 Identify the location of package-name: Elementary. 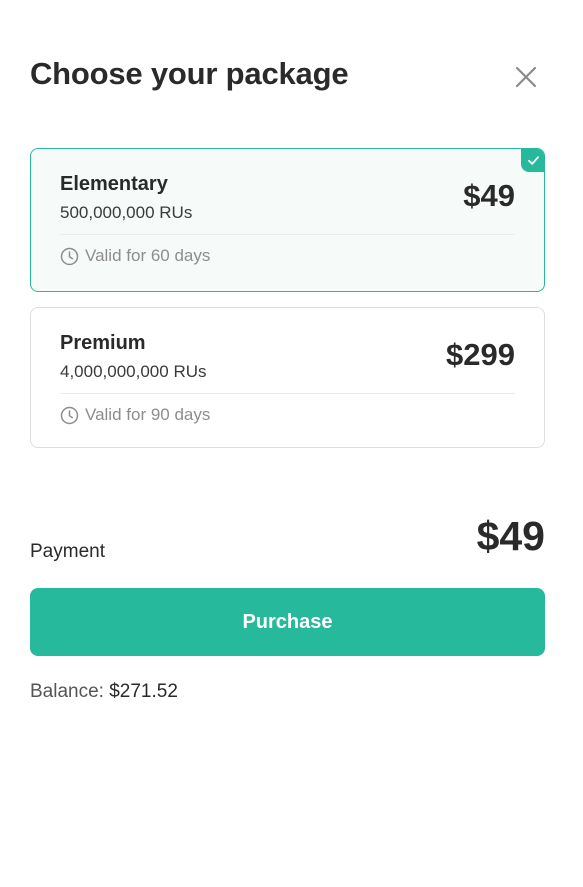
(114, 184).